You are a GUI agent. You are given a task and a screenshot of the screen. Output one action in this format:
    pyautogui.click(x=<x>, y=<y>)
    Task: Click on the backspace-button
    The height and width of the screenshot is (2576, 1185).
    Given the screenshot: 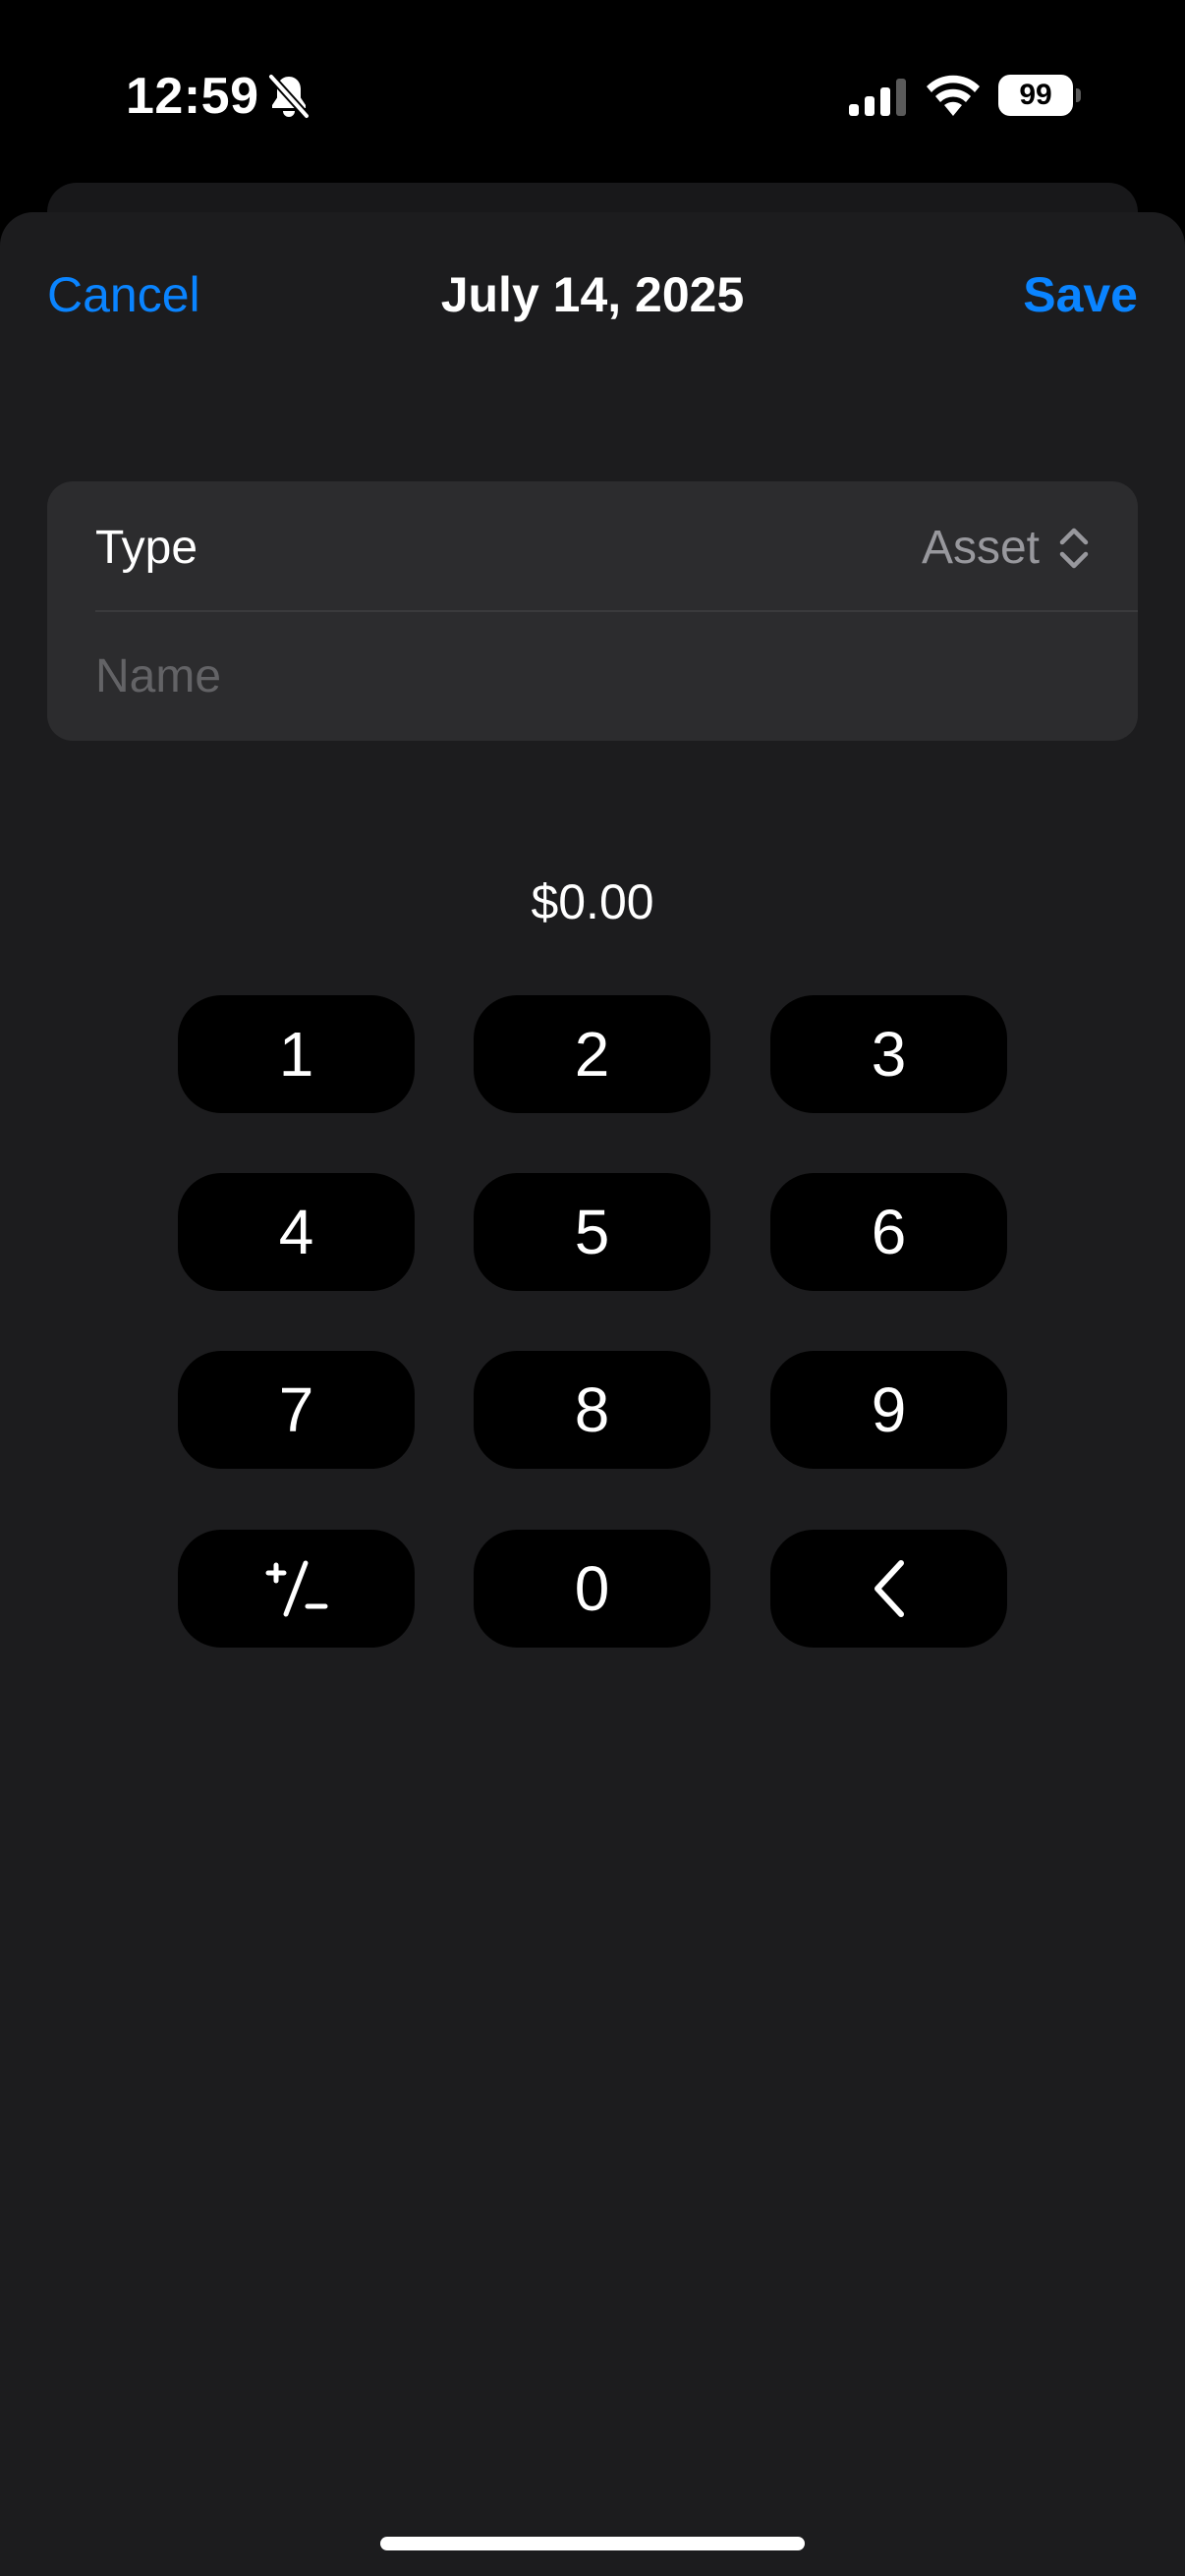 What is the action you would take?
    pyautogui.click(x=889, y=1589)
    